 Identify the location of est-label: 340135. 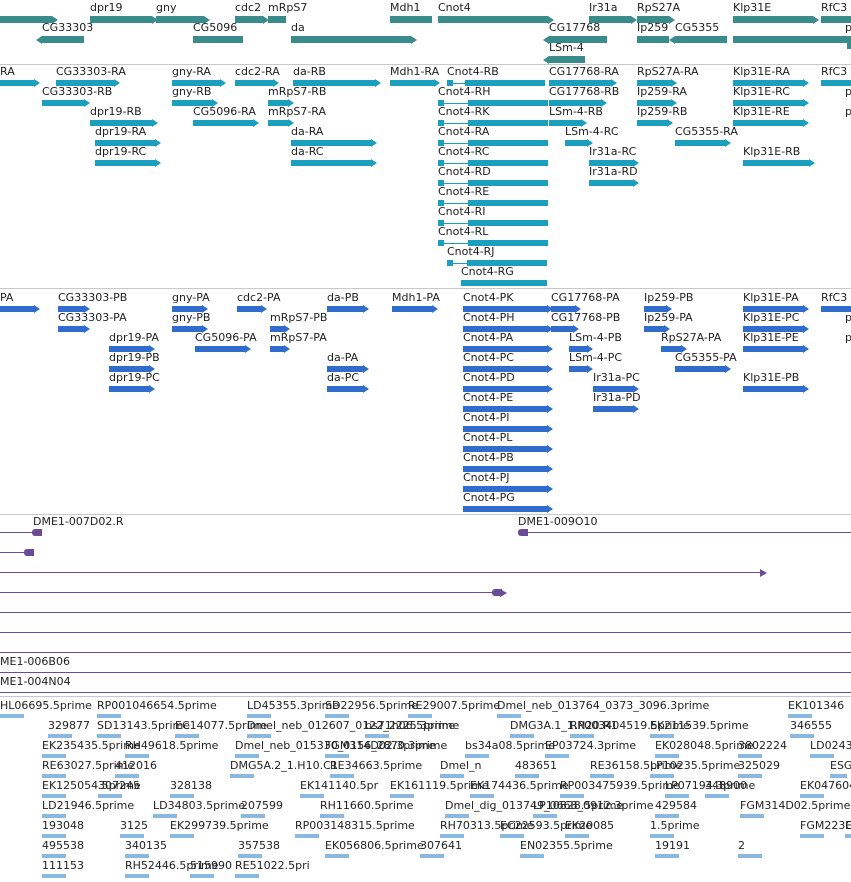
(146, 845).